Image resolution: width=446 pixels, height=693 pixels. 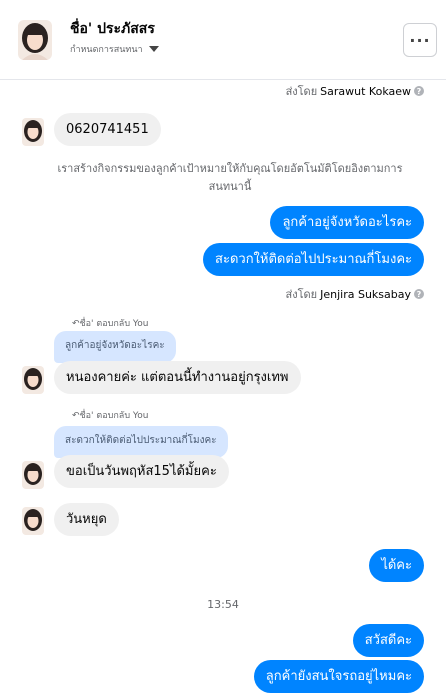 I want to click on sent-by-label: ส่งโดย Sarawut Kokaew ?, so click(x=355, y=91).